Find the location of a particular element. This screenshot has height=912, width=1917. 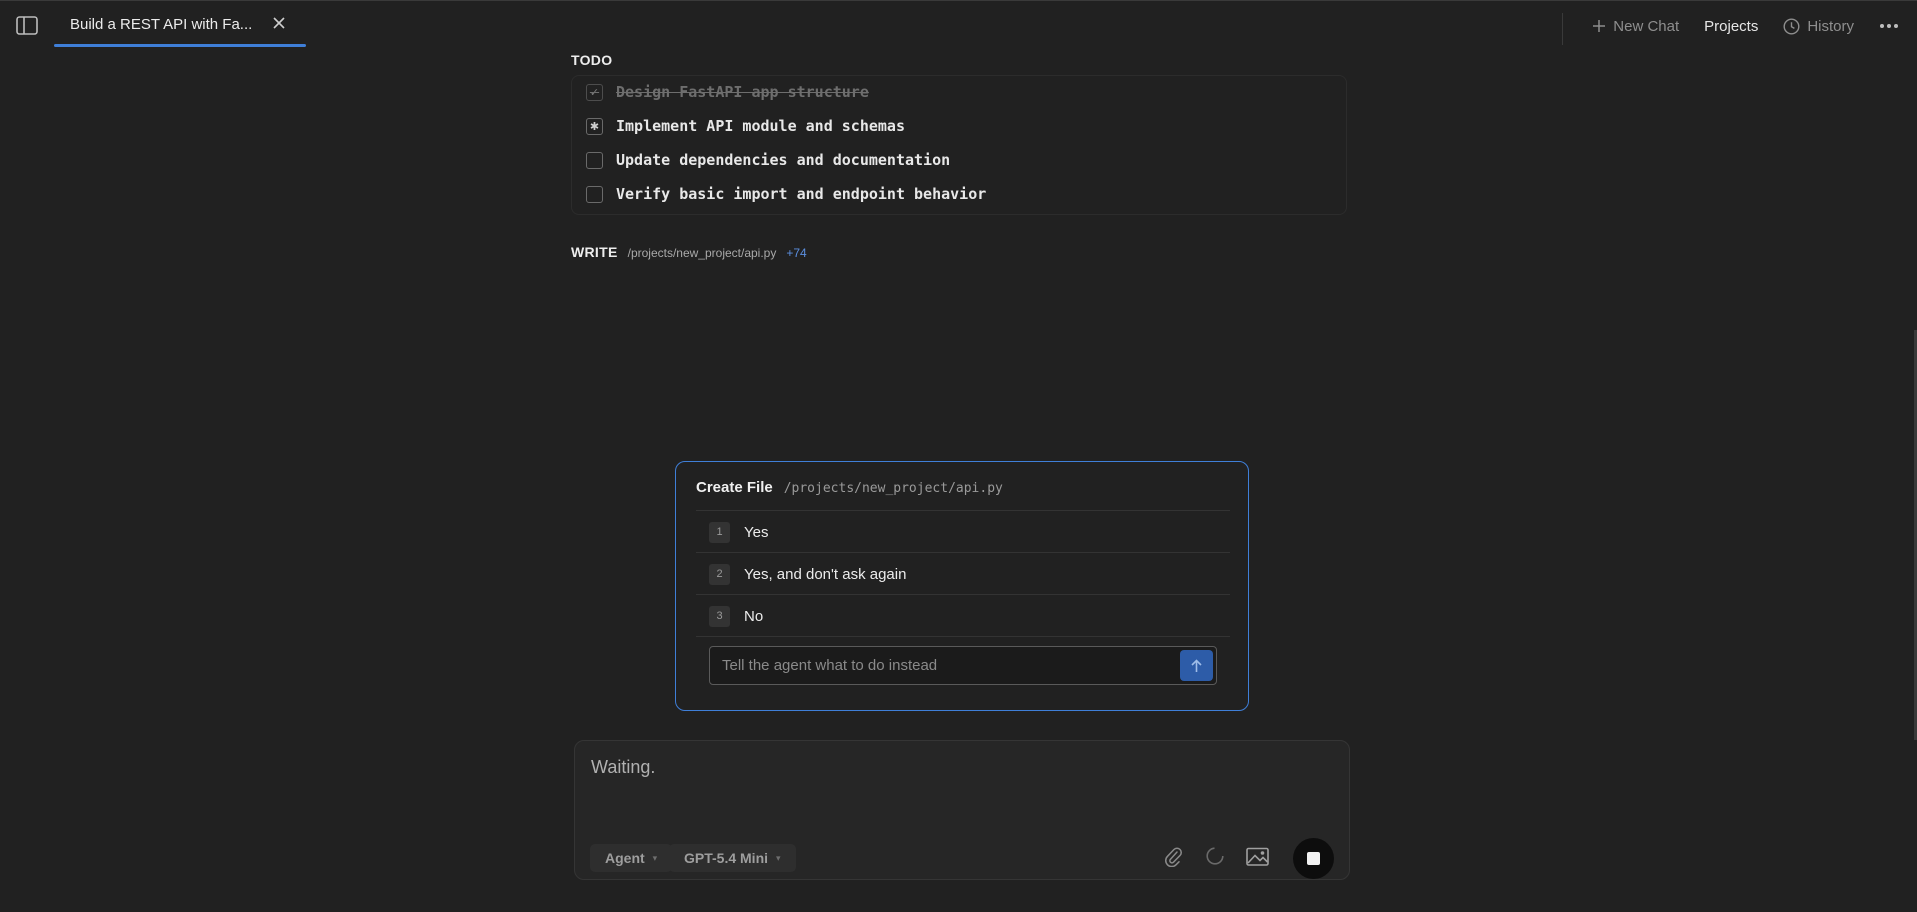

stop-icon is located at coordinates (1313, 858).